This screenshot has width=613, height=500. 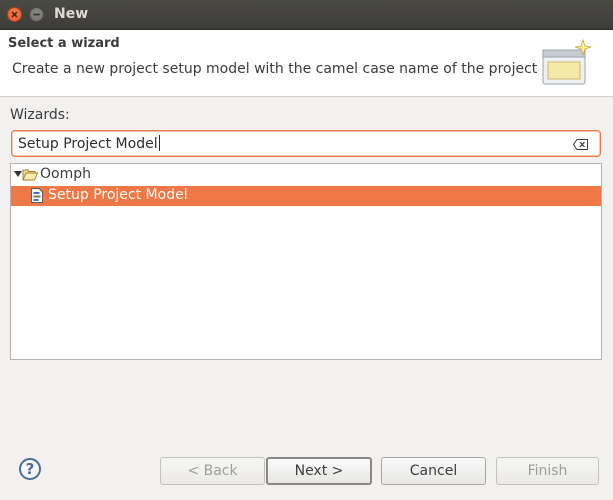 I want to click on help-icon: ?, so click(x=30, y=469).